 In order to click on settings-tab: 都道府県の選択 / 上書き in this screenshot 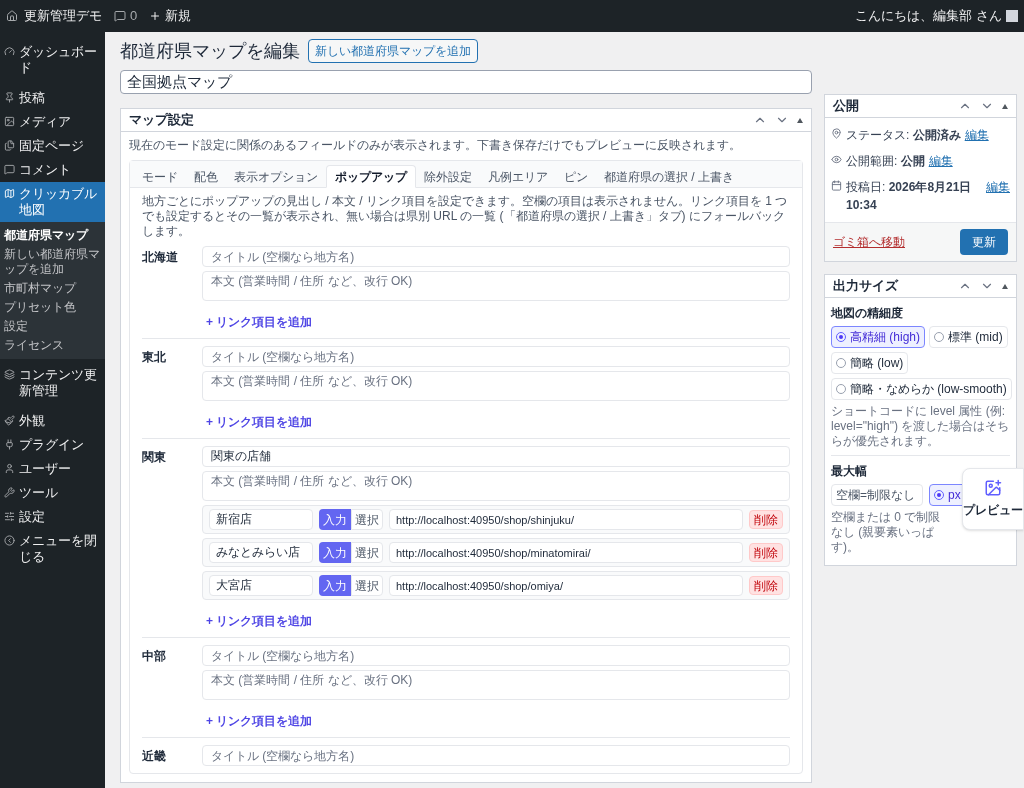, I will do `click(669, 176)`.